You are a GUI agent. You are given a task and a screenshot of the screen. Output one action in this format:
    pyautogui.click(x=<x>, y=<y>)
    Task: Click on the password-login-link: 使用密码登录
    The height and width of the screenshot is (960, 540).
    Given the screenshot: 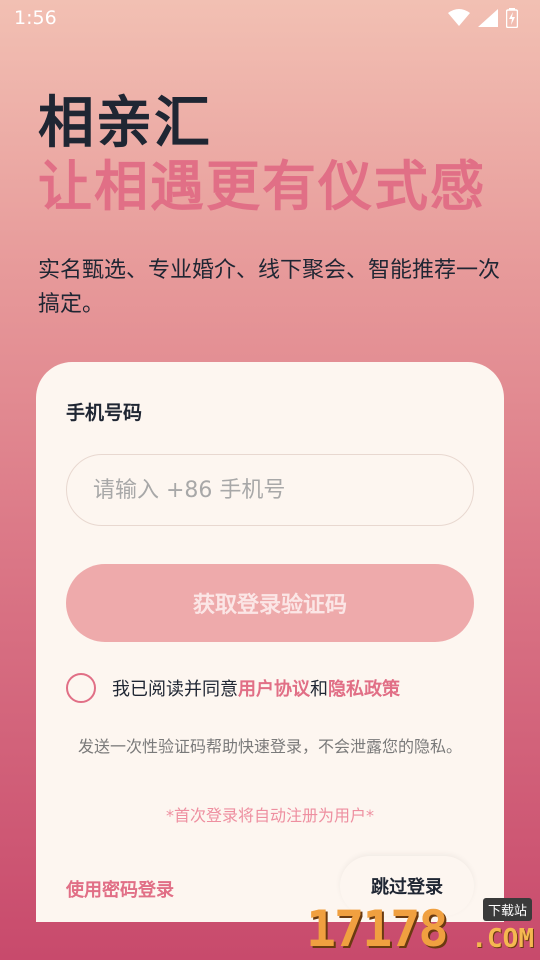 What is the action you would take?
    pyautogui.click(x=120, y=889)
    